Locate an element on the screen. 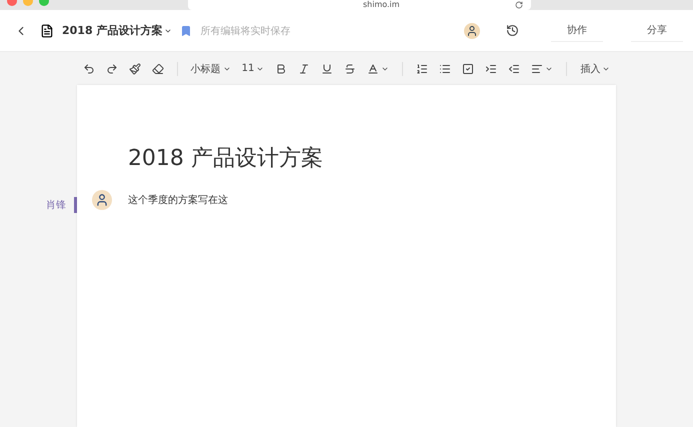 This screenshot has height=427, width=693. paragraph-style-dropdown: 小标题 is located at coordinates (210, 68).